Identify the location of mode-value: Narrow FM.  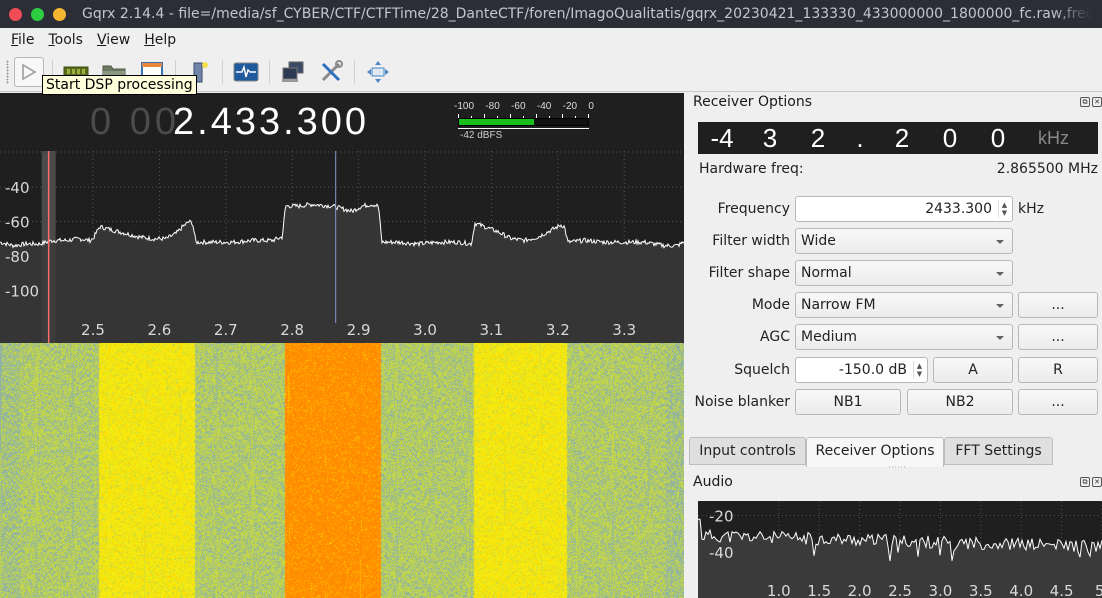
(838, 305).